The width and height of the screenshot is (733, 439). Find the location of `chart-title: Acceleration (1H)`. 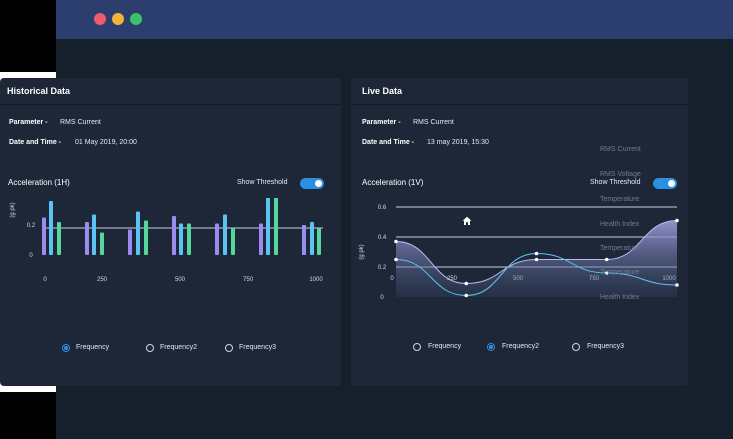

chart-title: Acceleration (1H) is located at coordinates (39, 182).